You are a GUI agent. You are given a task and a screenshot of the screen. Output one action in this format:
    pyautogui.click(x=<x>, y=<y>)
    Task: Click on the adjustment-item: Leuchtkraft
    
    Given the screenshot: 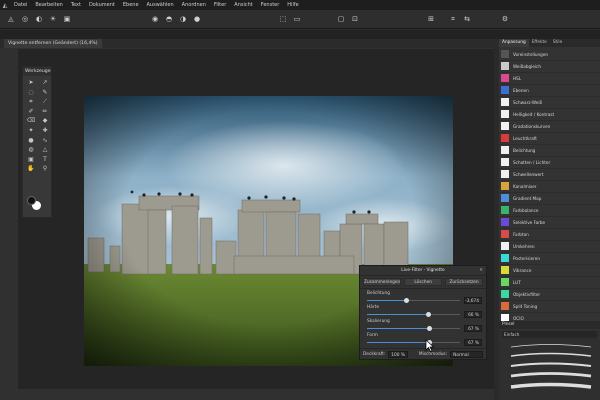 What is the action you would take?
    pyautogui.click(x=549, y=139)
    